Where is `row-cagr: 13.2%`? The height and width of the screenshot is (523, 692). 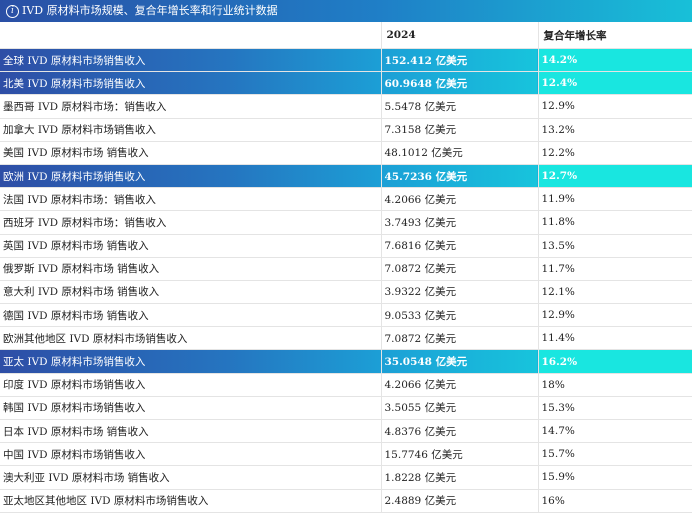
row-cagr: 13.2% is located at coordinates (614, 130).